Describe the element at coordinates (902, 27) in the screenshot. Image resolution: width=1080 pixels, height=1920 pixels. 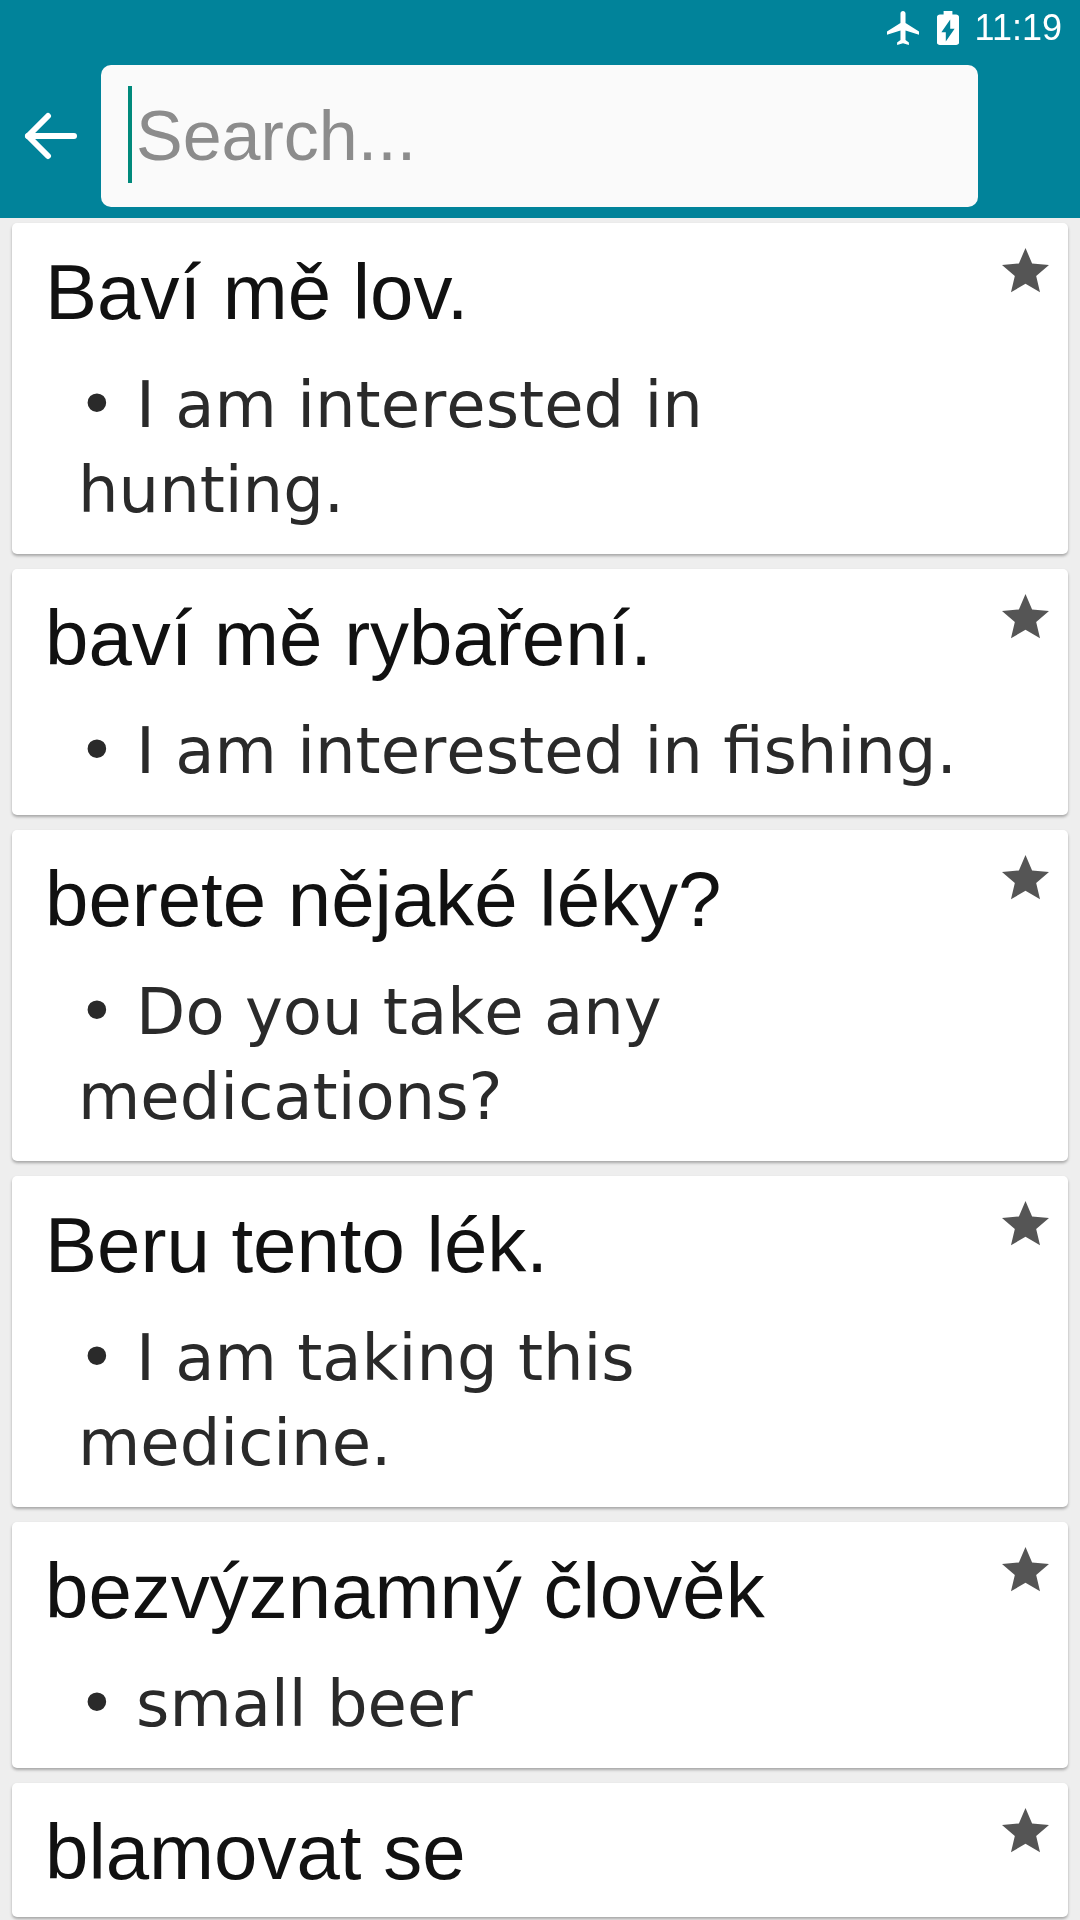
I see `airplane-icon` at that location.